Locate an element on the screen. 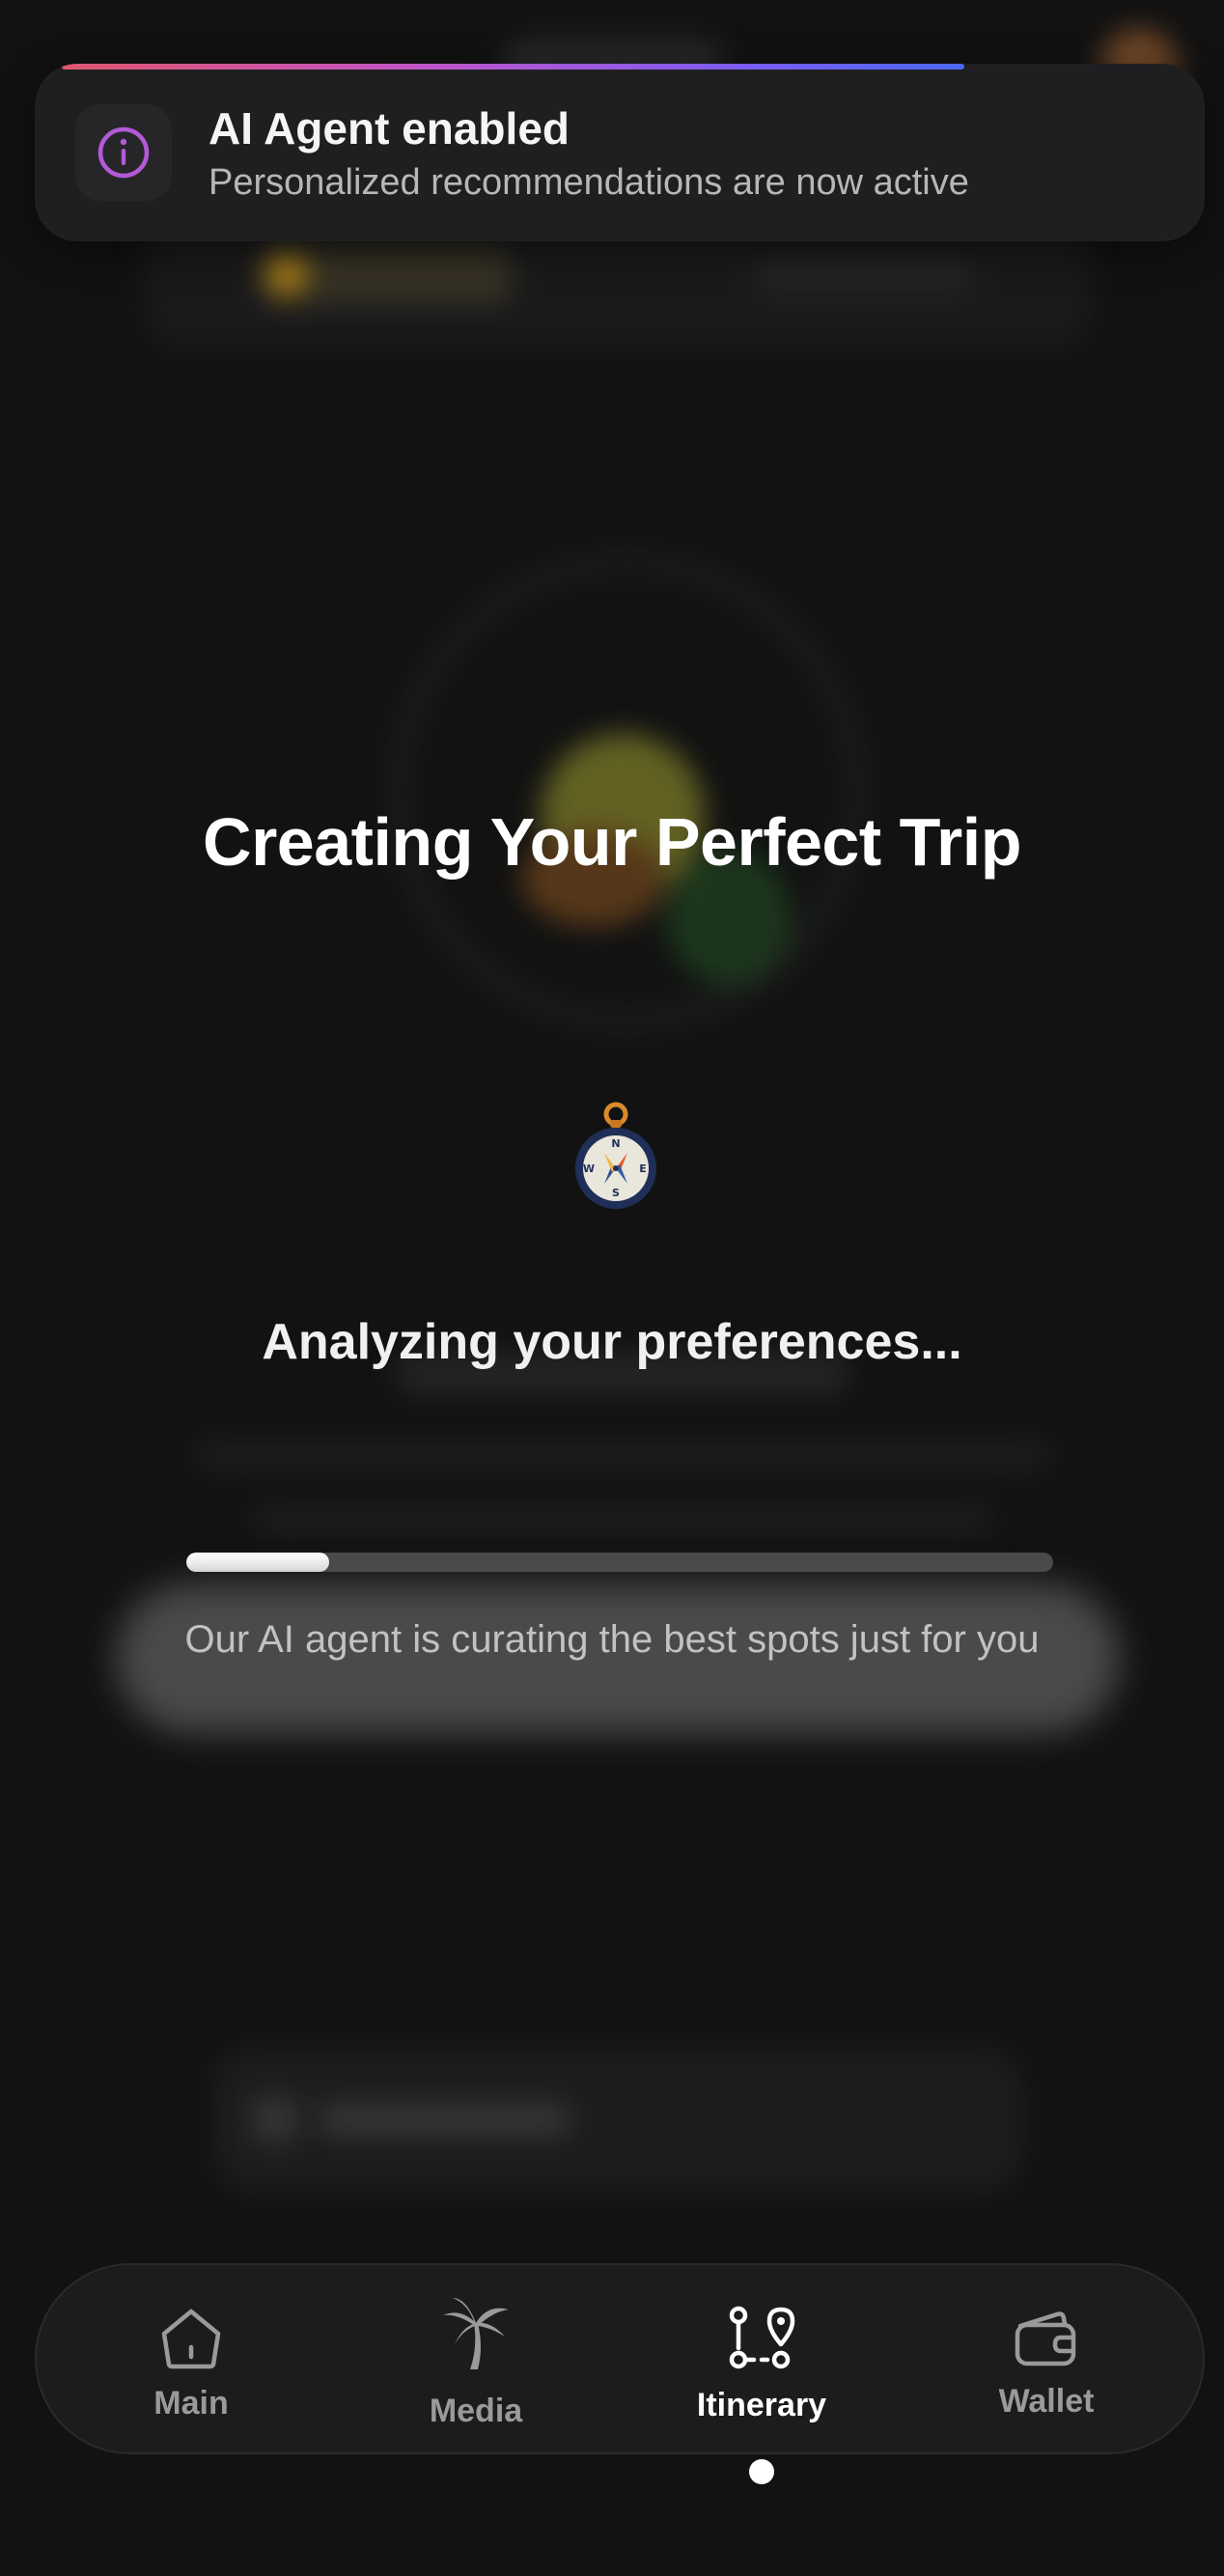 The width and height of the screenshot is (1224, 2576). background-button-label is located at coordinates (445, 2120).